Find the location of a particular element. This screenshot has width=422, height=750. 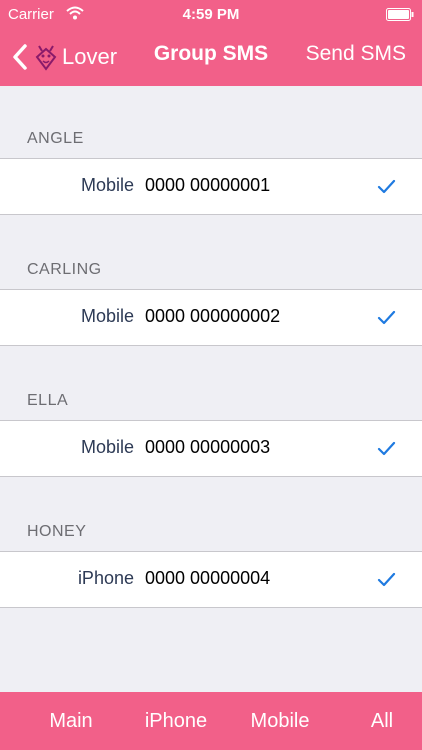

phone-number: 0000 00000003 is located at coordinates (208, 447).